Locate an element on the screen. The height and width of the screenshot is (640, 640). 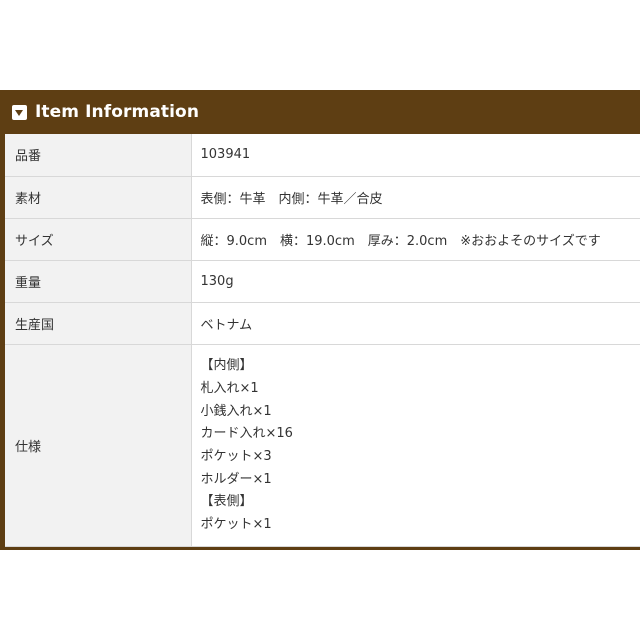
row-value: 103941 is located at coordinates (415, 155).